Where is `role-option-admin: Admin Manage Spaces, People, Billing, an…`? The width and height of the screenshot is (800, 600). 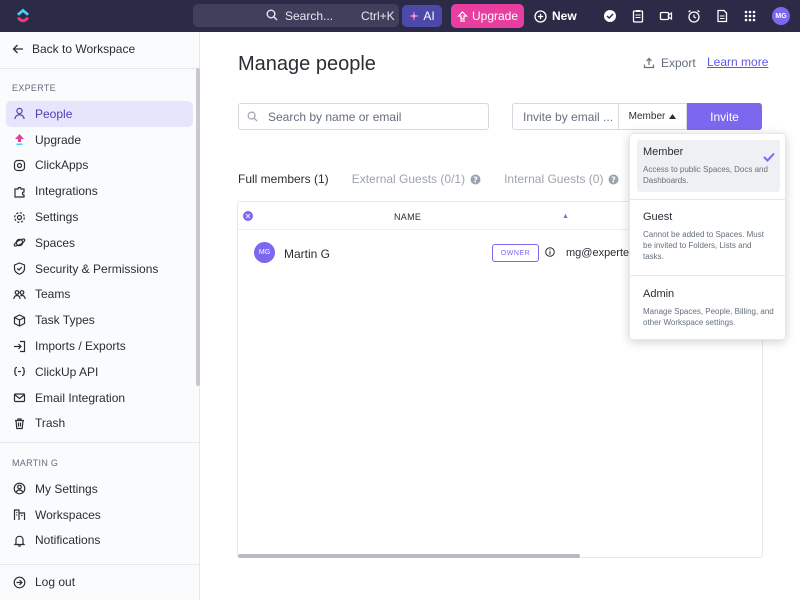 role-option-admin: Admin Manage Spaces, People, Billing, an… is located at coordinates (708, 308).